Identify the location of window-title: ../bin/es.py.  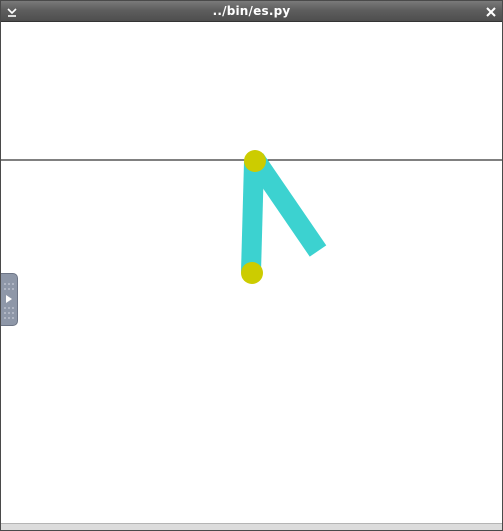
(251, 11).